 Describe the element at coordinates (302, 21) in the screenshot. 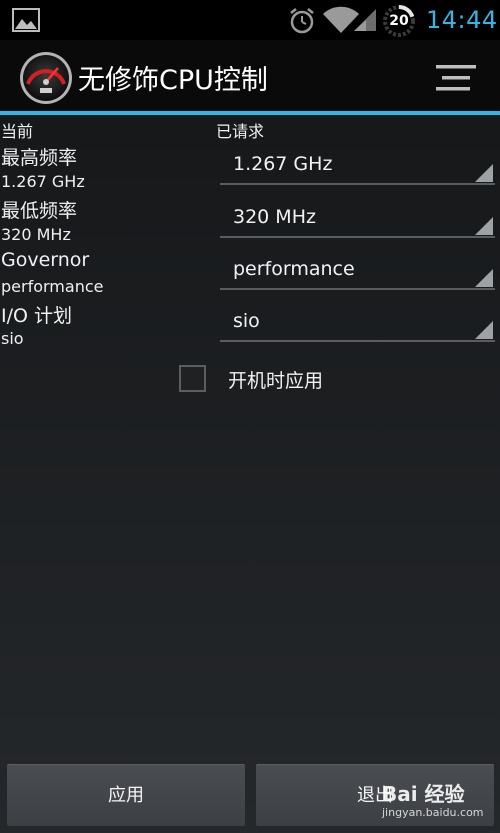

I see `alarm-icon` at that location.